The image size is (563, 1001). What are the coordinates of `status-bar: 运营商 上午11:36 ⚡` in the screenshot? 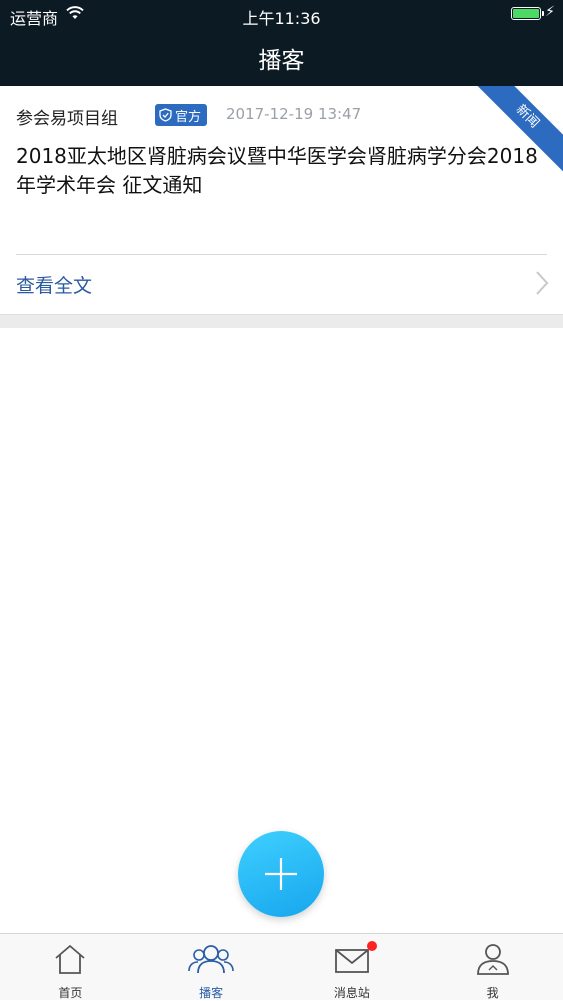 It's located at (281, 14).